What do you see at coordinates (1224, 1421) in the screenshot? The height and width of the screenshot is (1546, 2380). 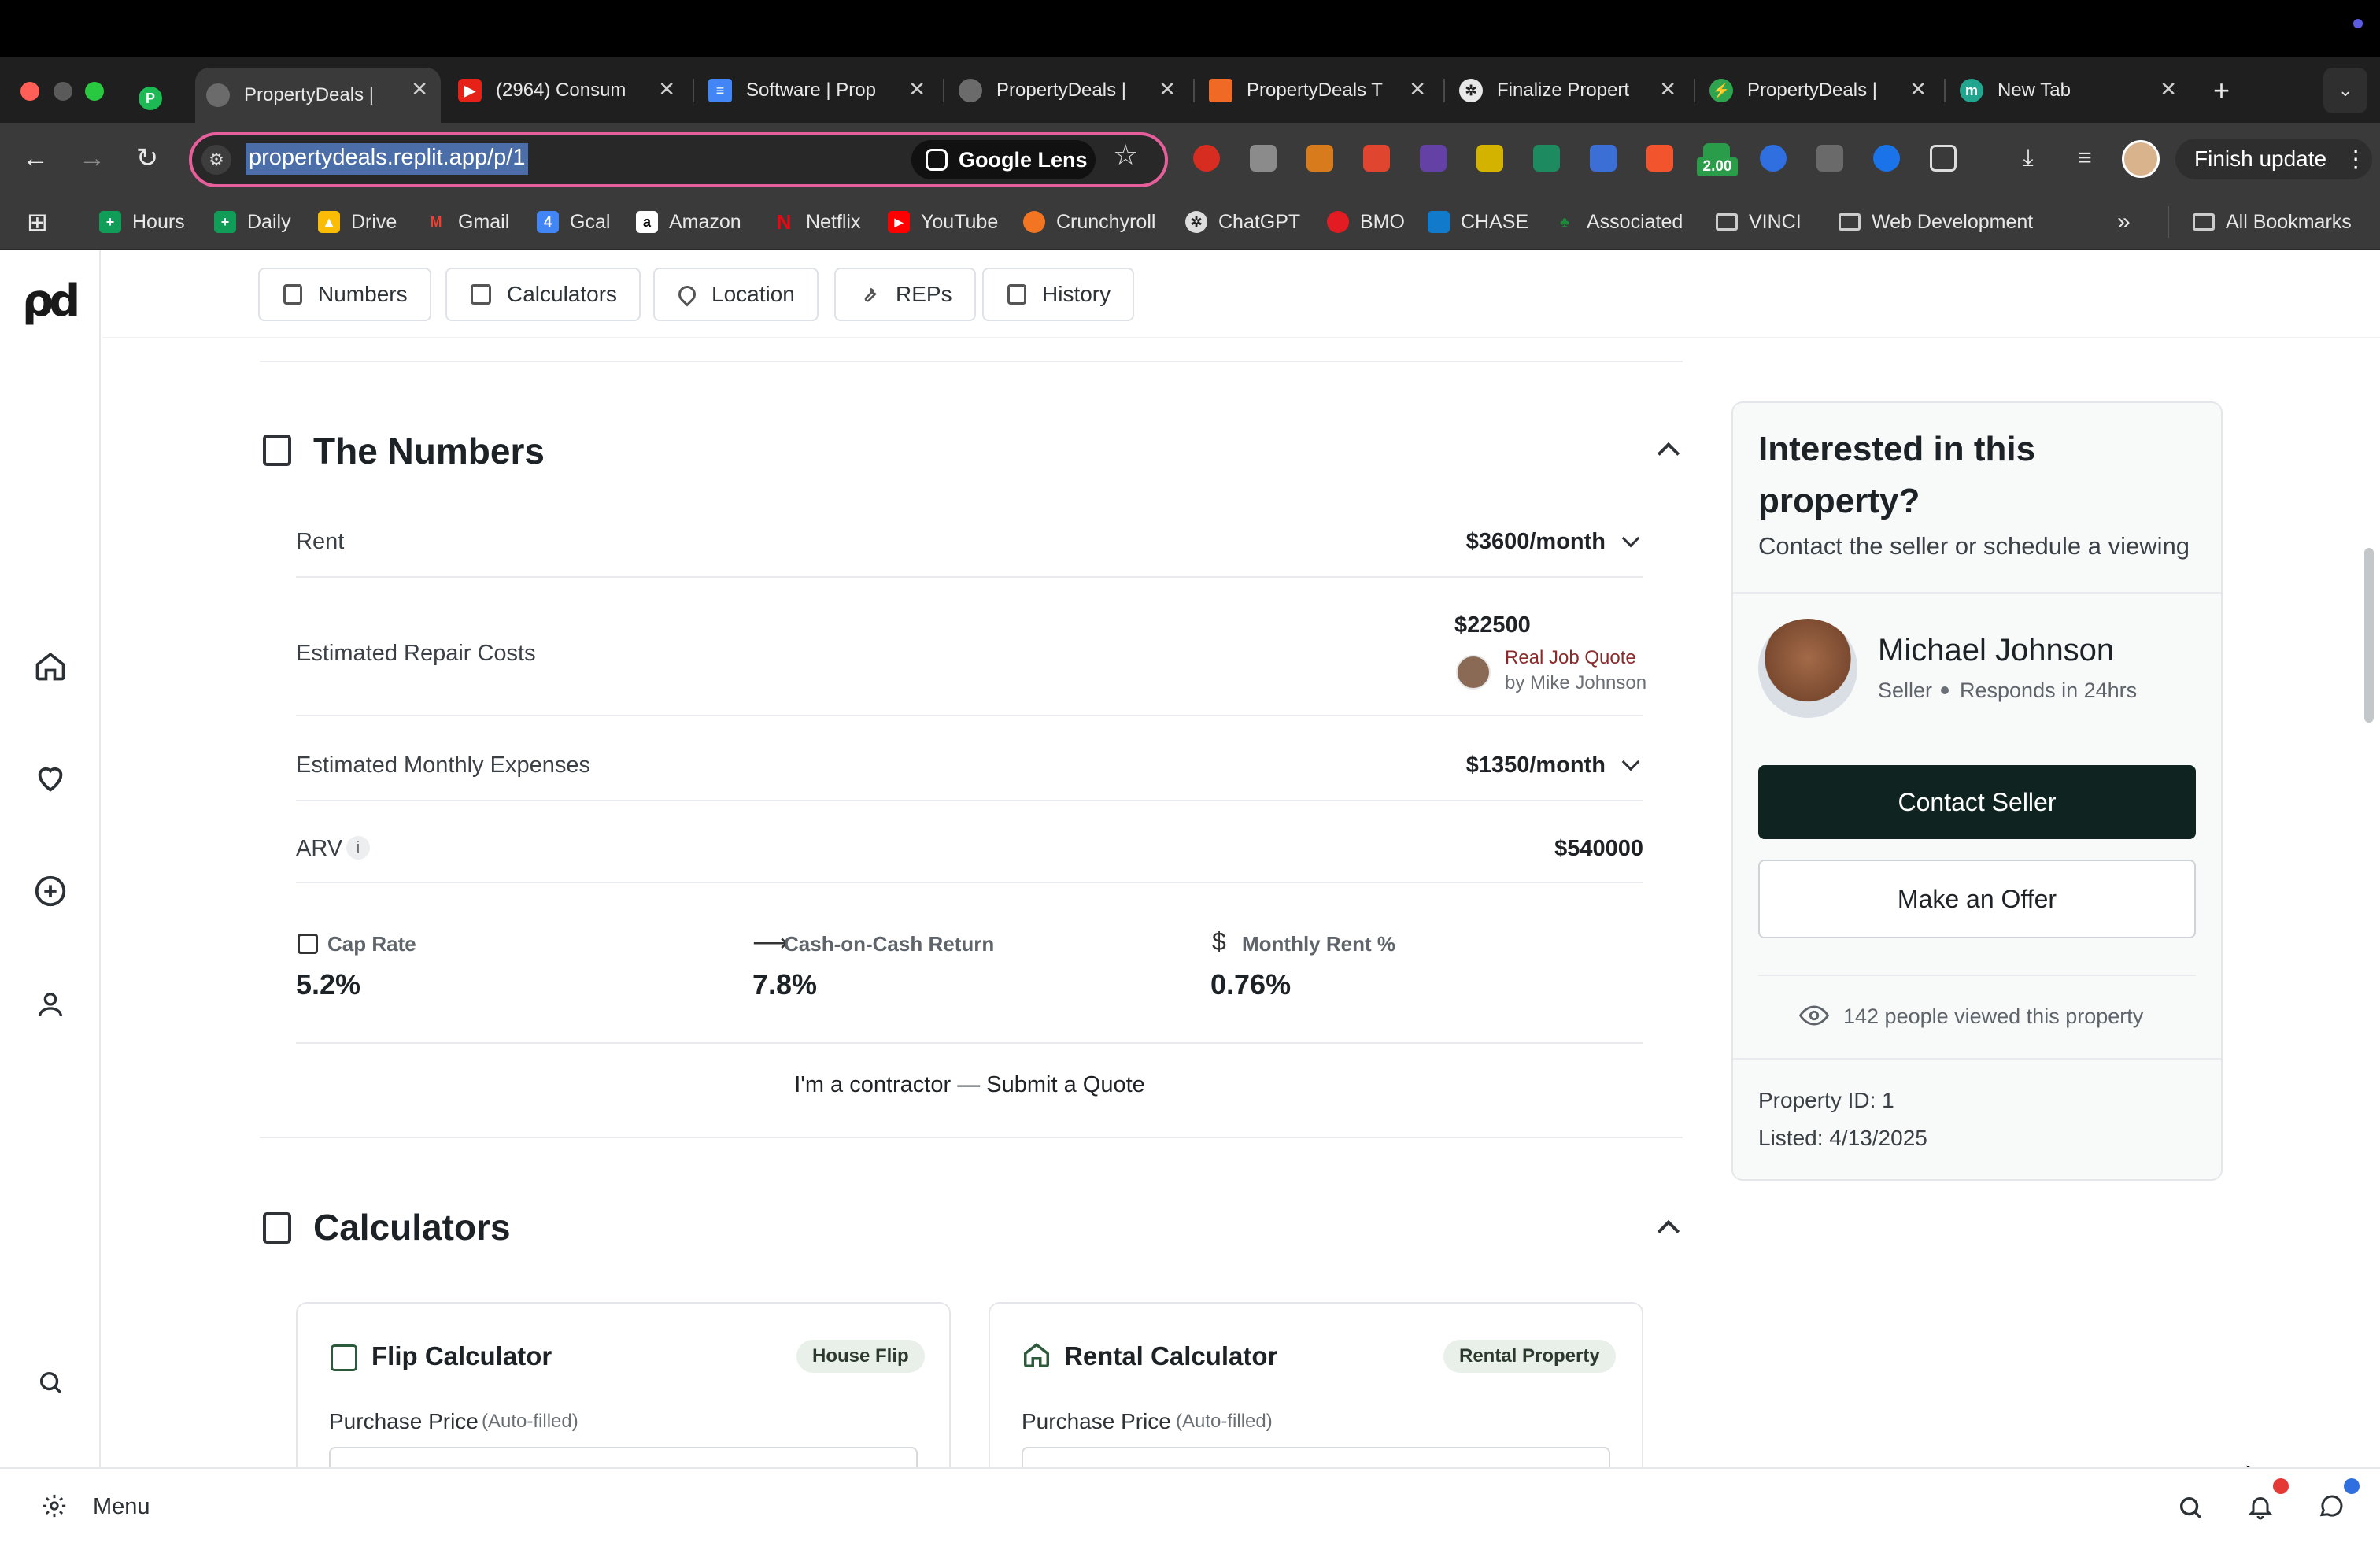 I see `rental-autofilled-hint: (Auto-filled)` at bounding box center [1224, 1421].